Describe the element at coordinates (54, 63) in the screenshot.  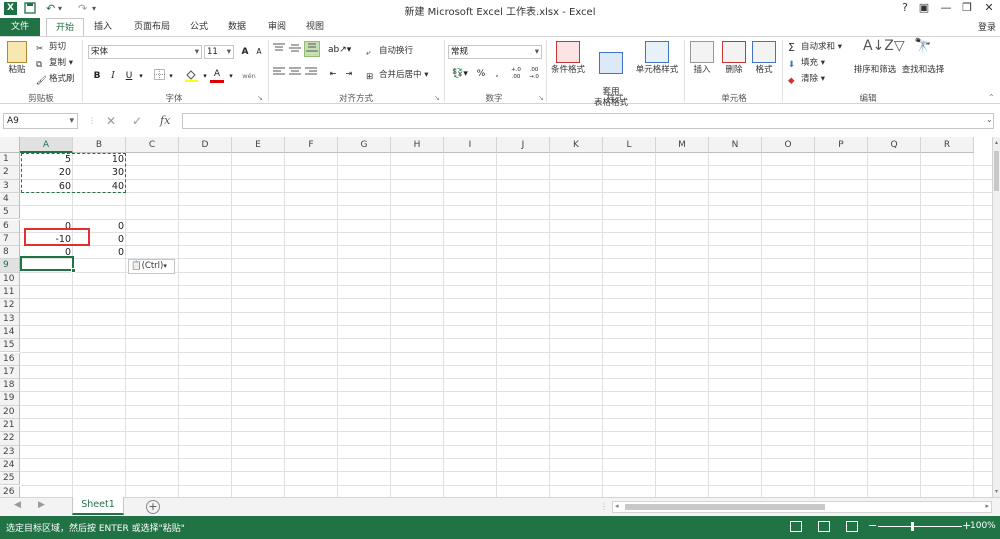
I see `copy-button: ⧉ 复制 ▾` at that location.